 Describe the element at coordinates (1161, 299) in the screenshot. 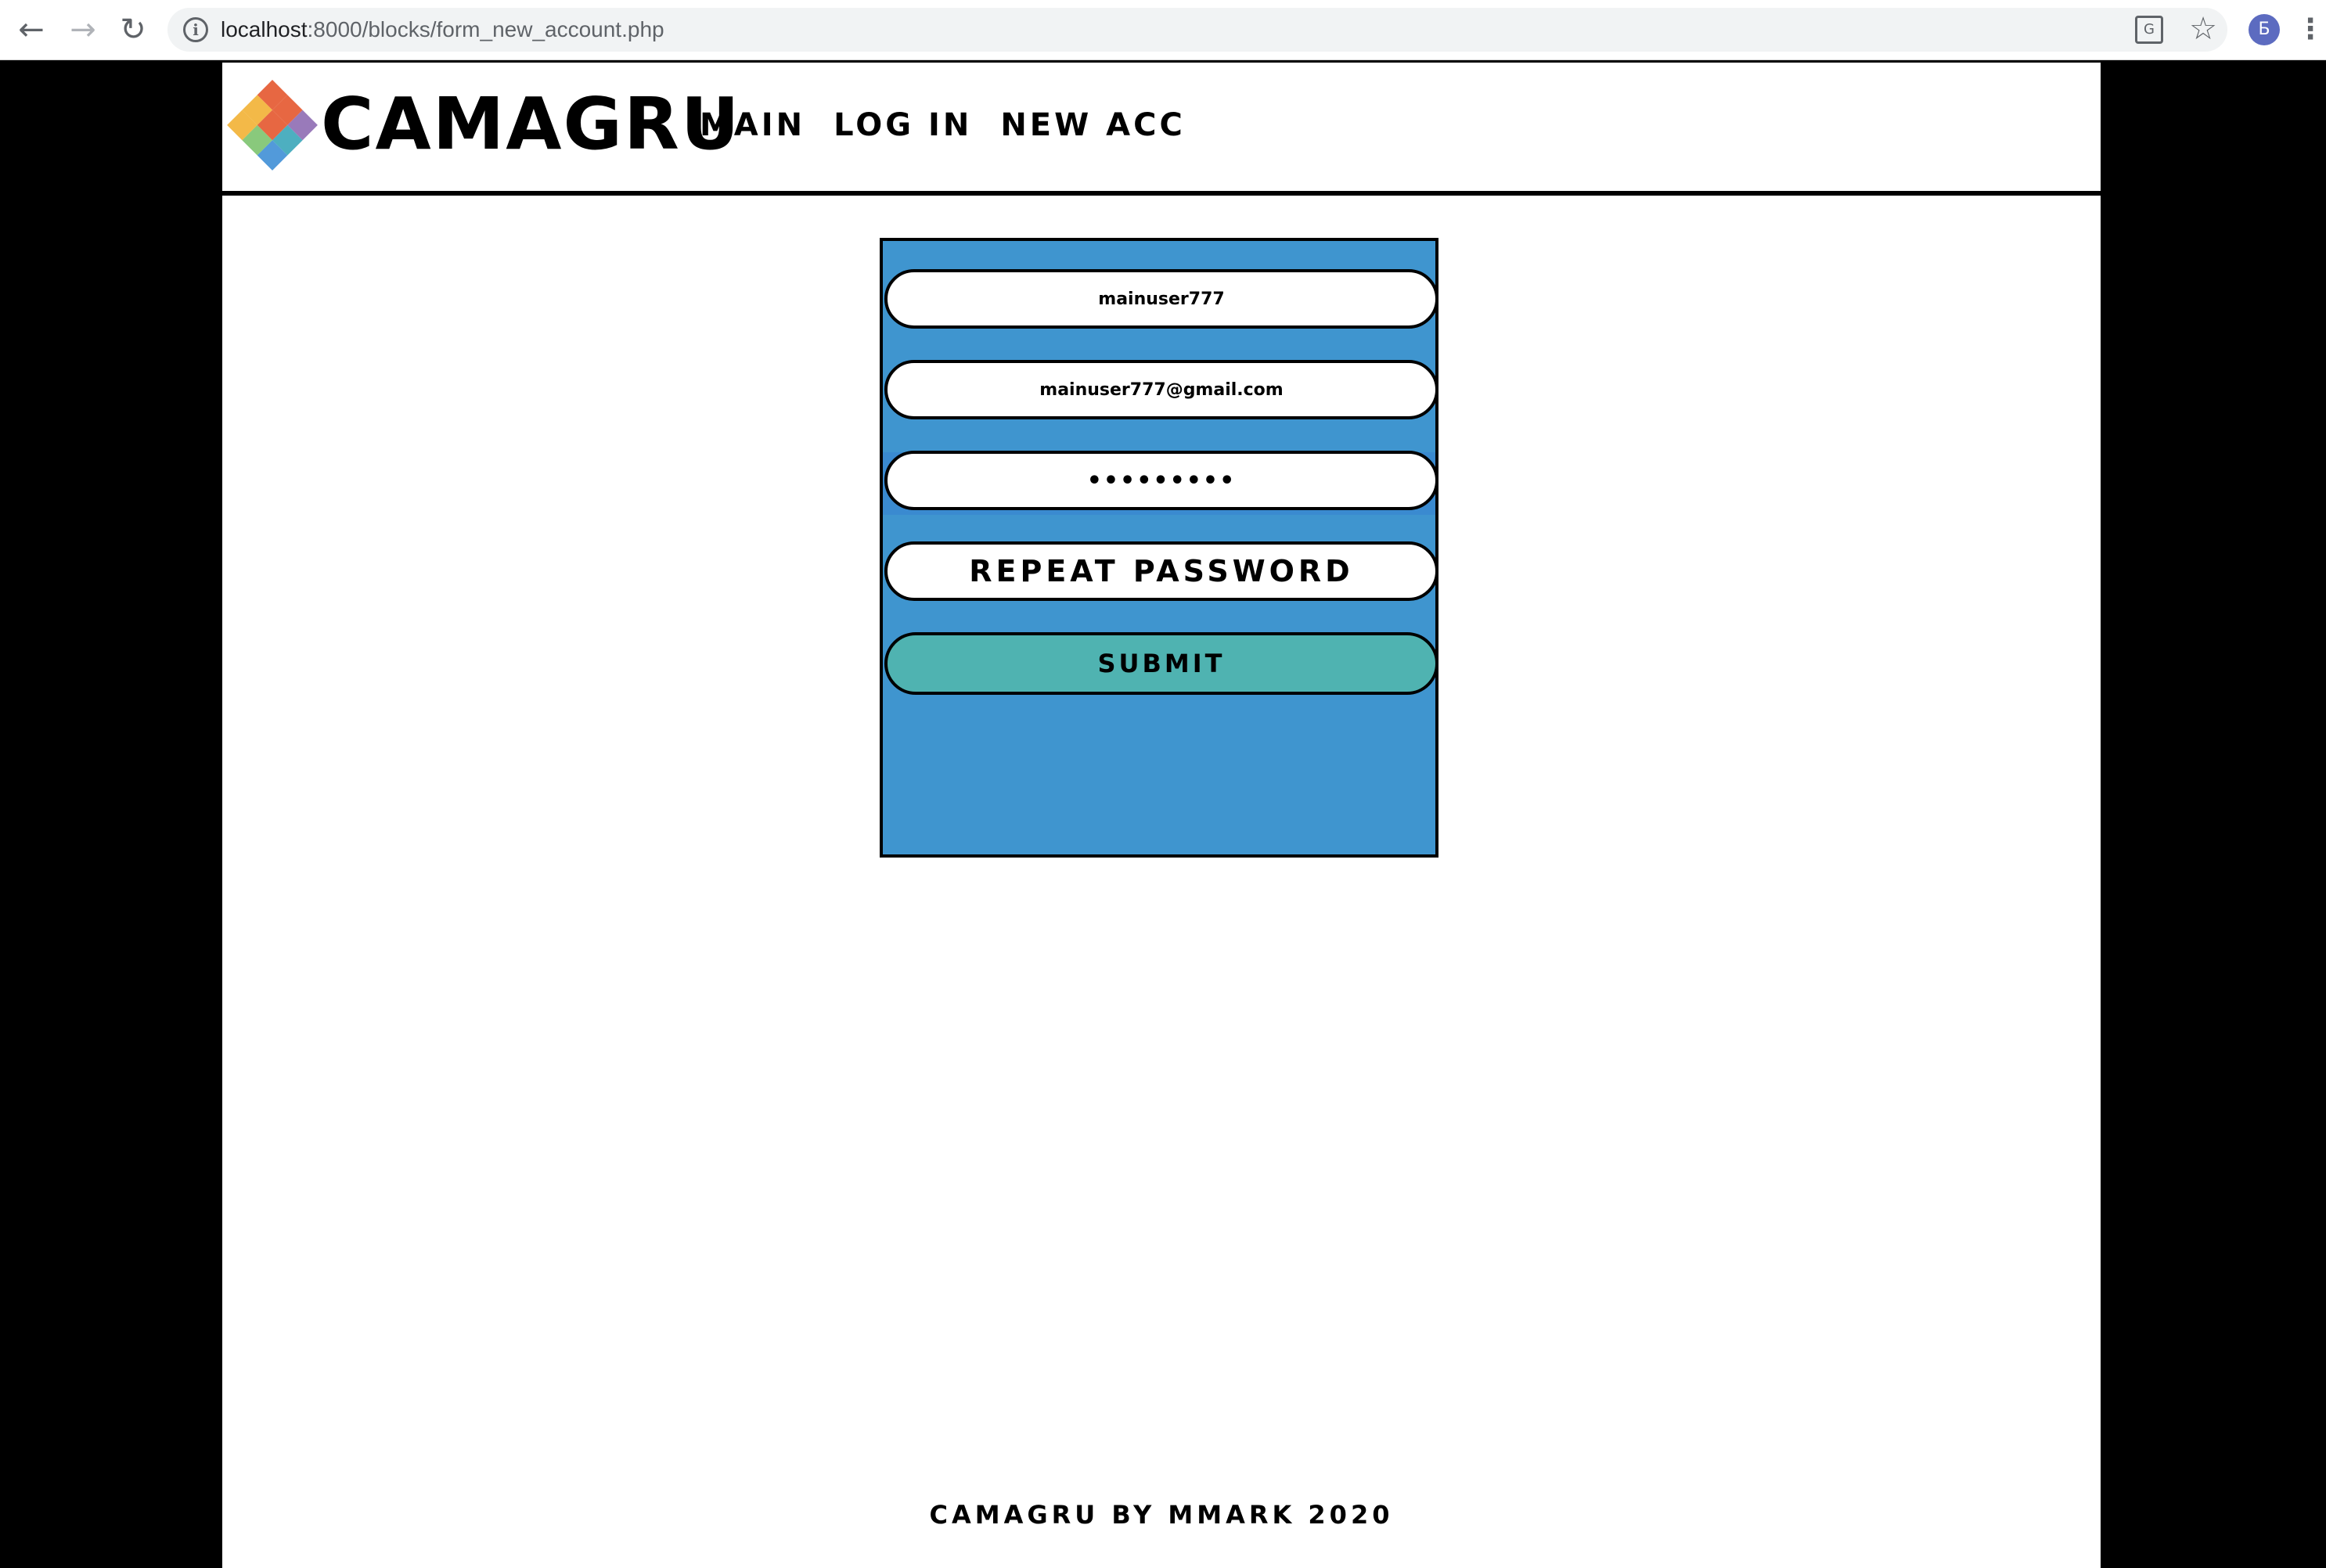

I see `login-input` at that location.